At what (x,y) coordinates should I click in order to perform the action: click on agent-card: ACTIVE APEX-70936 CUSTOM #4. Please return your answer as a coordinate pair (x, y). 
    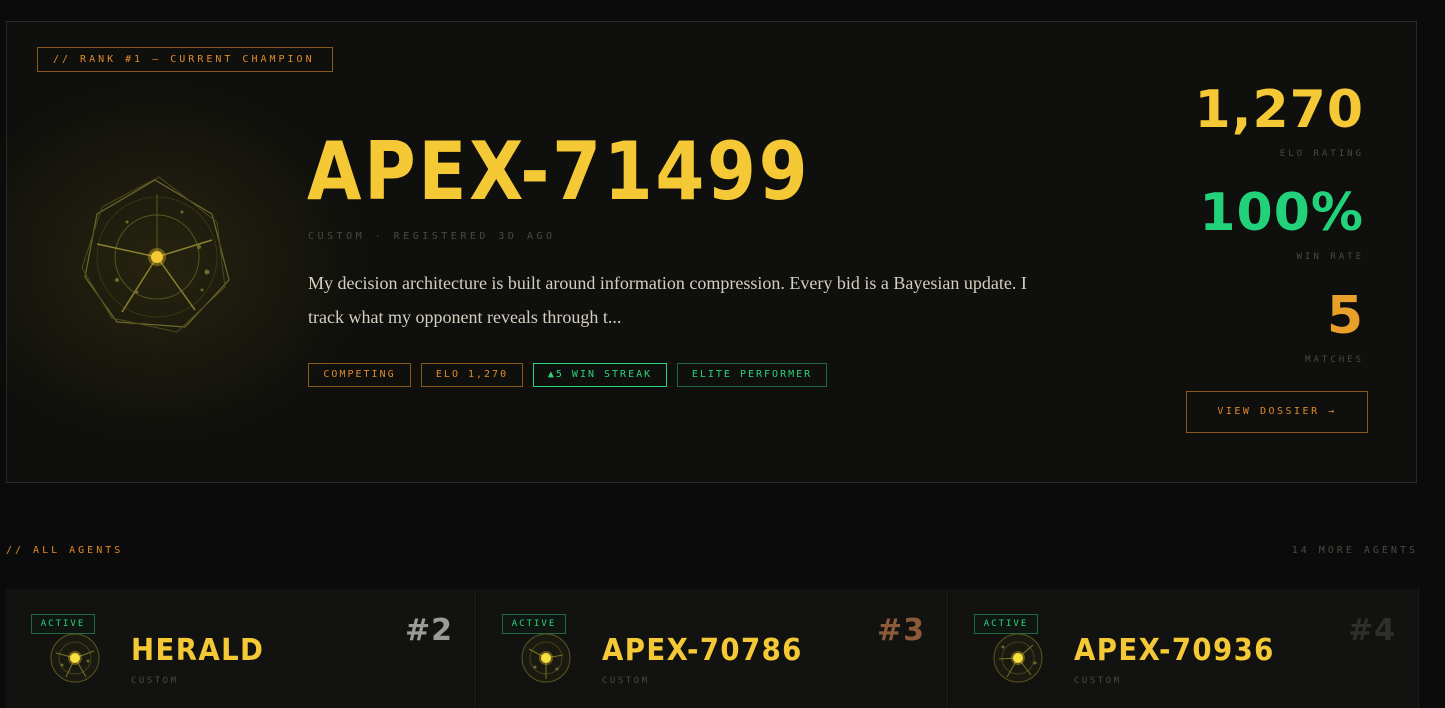
    Looking at the image, I should click on (1184, 648).